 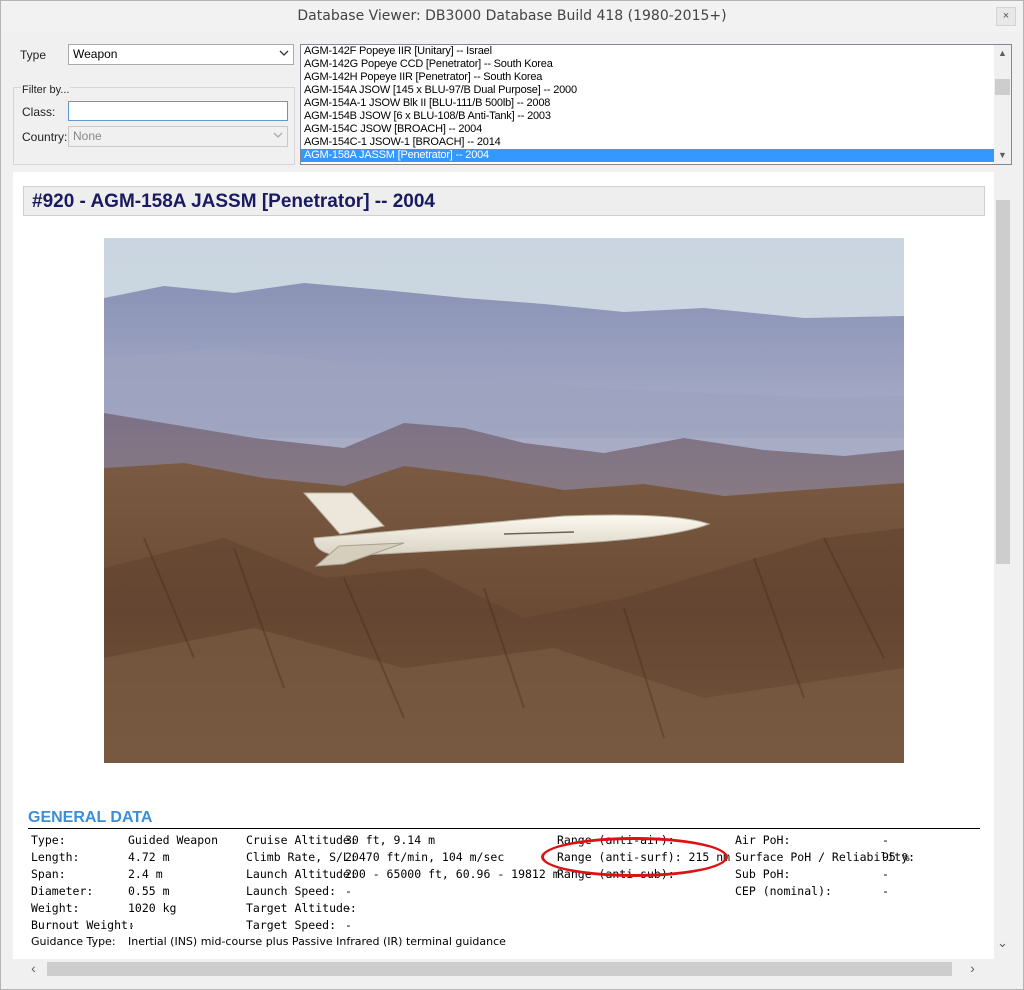 I want to click on list-item: AGM-142F Popeye IIR [Unitary] -- Israel, so click(x=656, y=51).